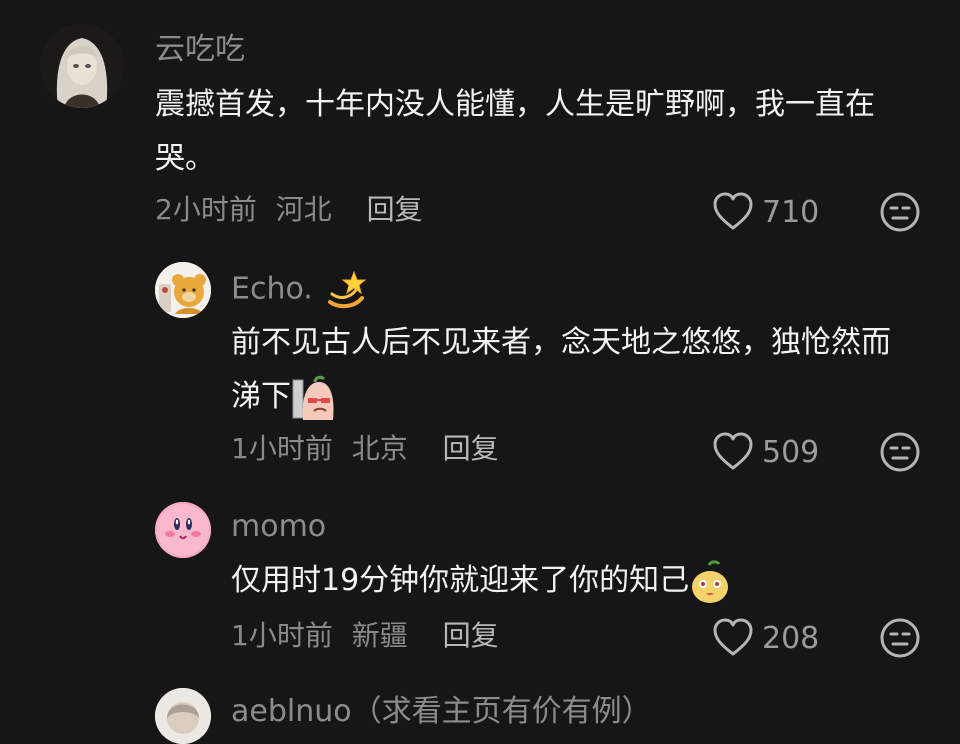 This screenshot has height=744, width=960. What do you see at coordinates (460, 580) in the screenshot?
I see `comment-text: 仅用时19分钟你就迎来了你的知己` at bounding box center [460, 580].